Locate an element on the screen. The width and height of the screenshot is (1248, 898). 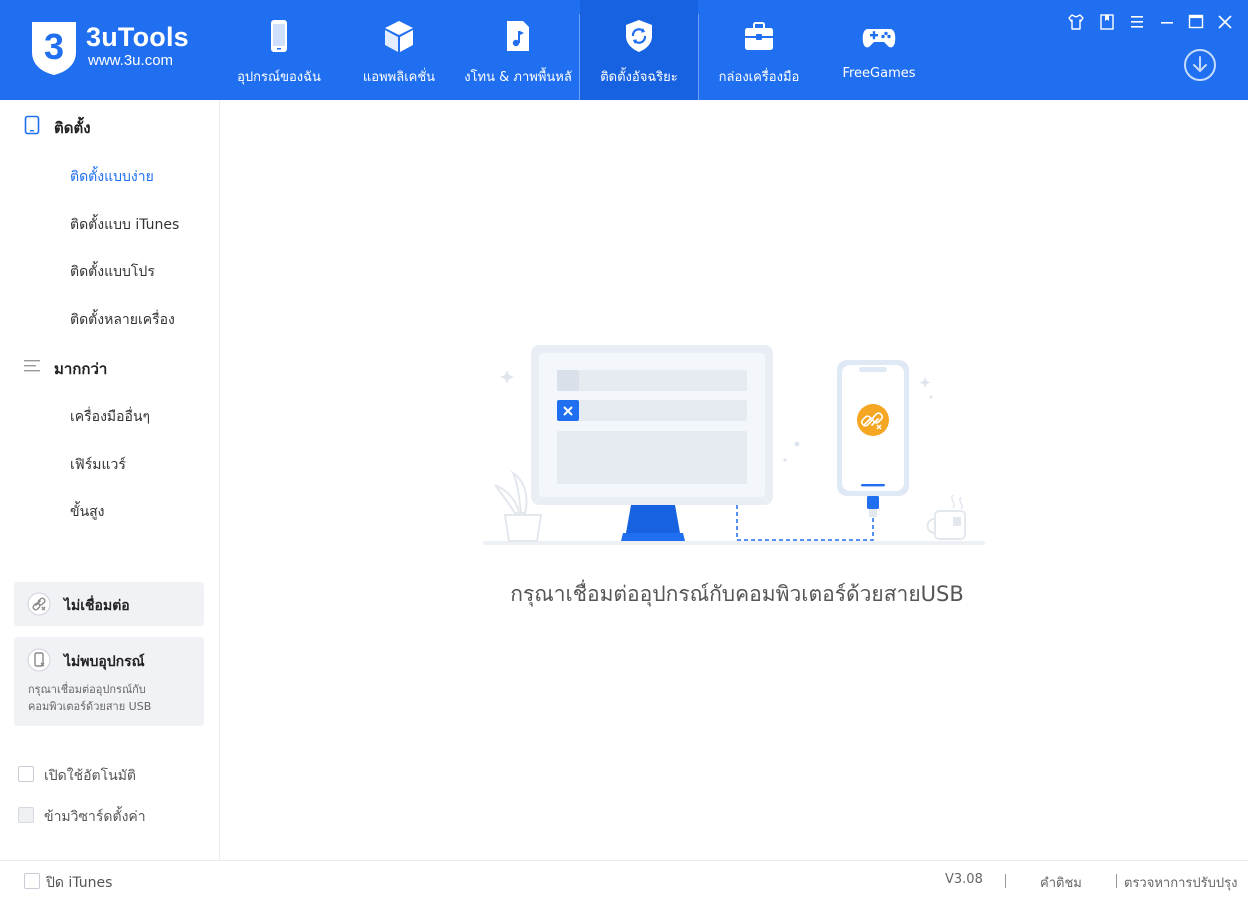
tab-label: อุปกรณ์ของฉัน is located at coordinates (279, 77).